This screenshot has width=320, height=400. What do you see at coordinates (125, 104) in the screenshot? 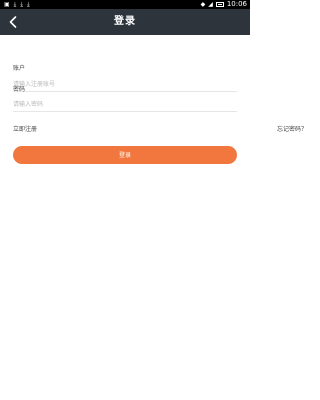
I see `password-input` at bounding box center [125, 104].